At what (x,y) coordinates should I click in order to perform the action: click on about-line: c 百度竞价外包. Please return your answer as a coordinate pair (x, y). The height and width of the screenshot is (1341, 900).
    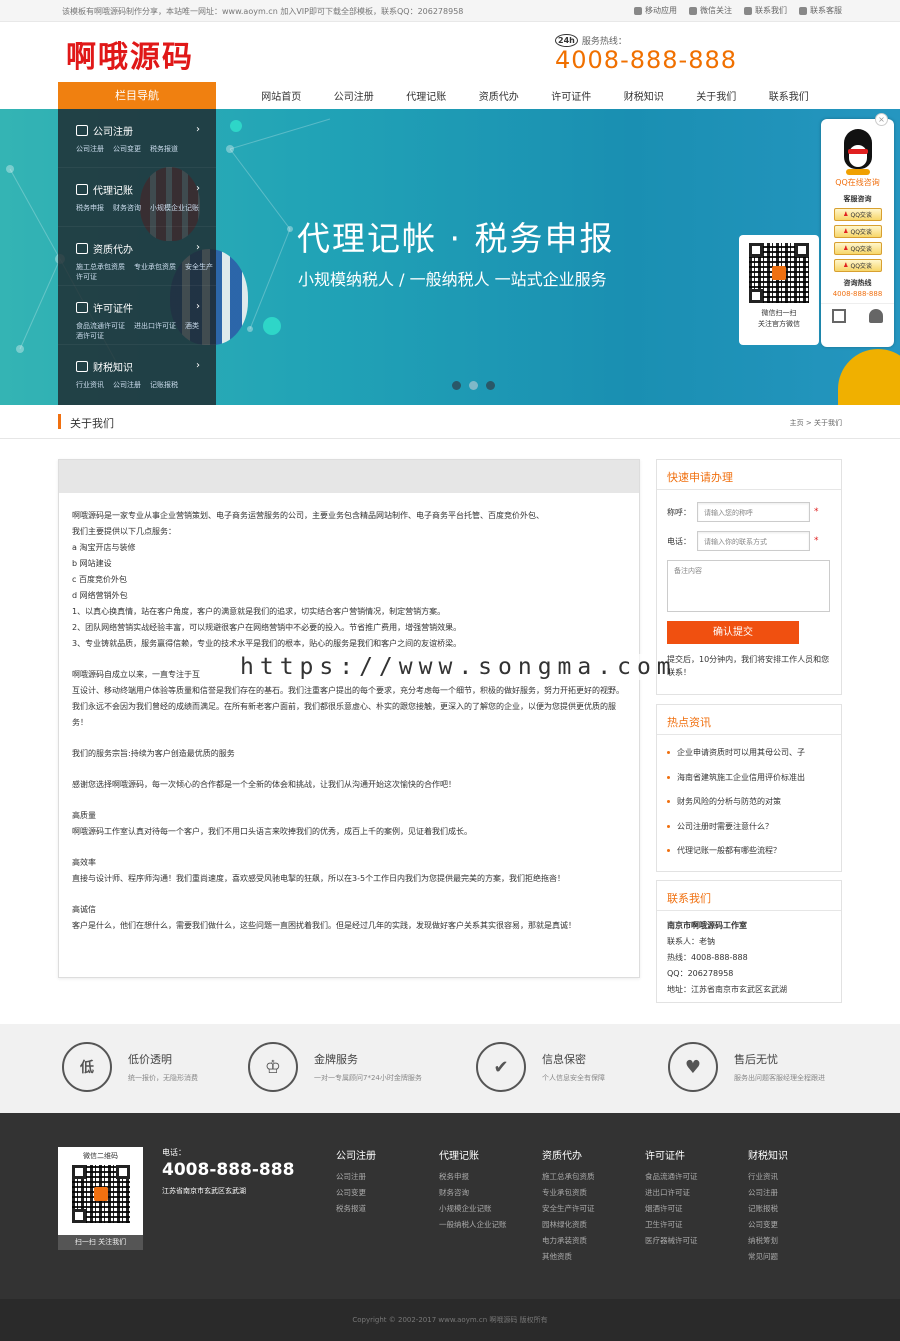
    Looking at the image, I should click on (99, 579).